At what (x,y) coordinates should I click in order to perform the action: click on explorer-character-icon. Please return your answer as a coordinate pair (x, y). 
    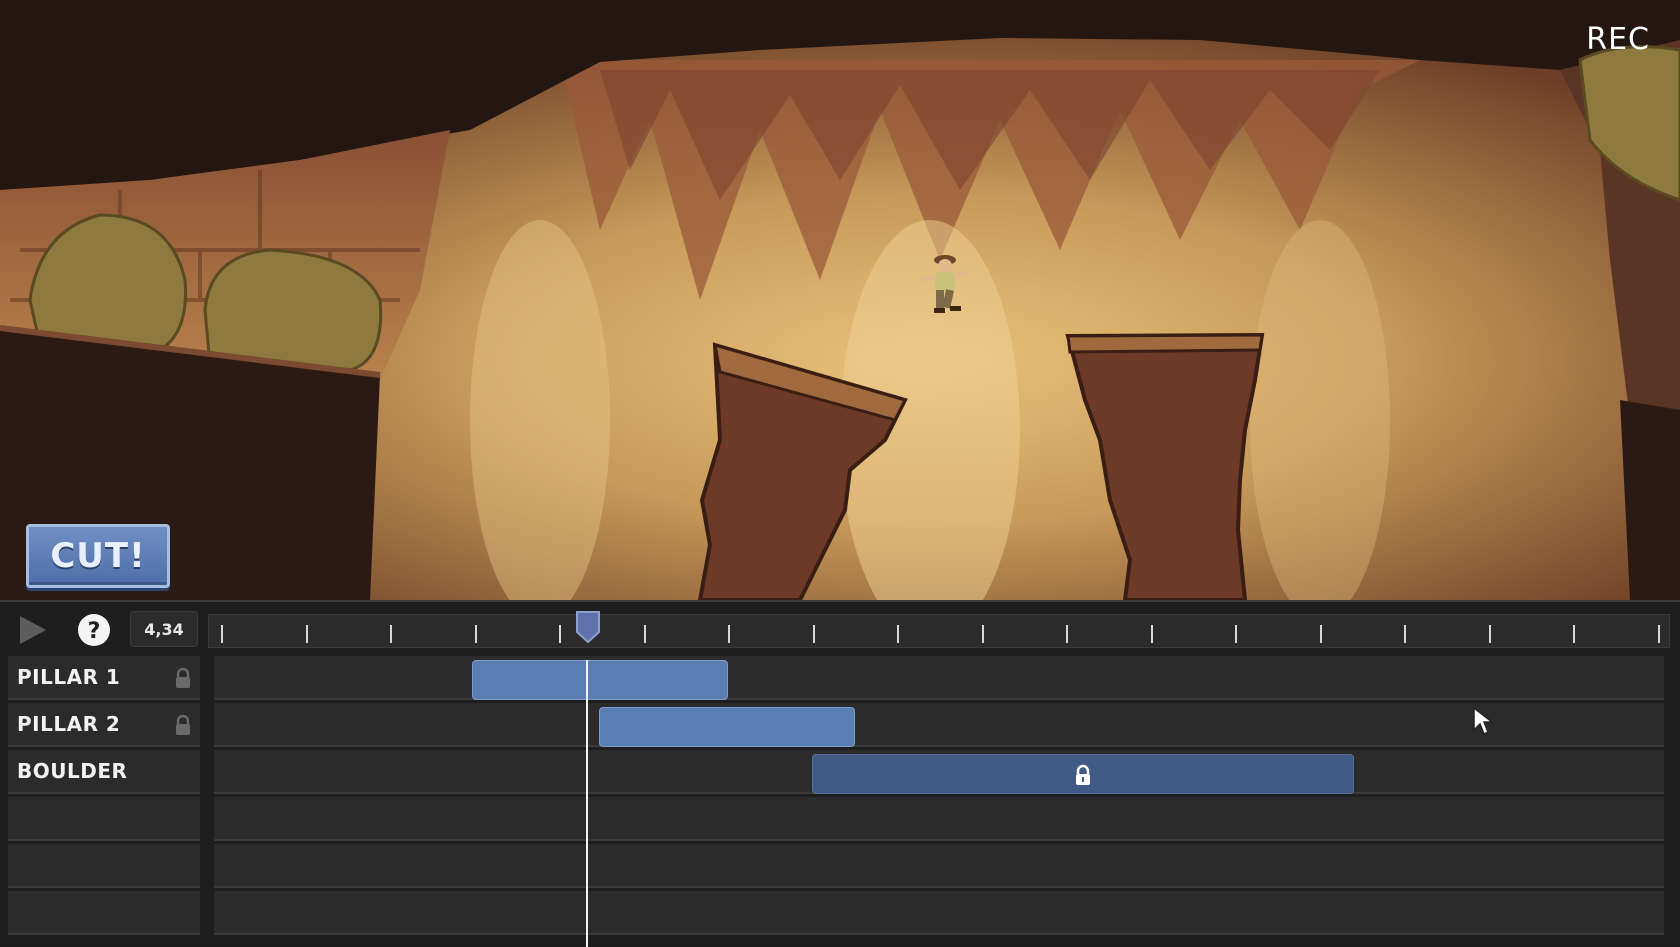
    Looking at the image, I should click on (945, 284).